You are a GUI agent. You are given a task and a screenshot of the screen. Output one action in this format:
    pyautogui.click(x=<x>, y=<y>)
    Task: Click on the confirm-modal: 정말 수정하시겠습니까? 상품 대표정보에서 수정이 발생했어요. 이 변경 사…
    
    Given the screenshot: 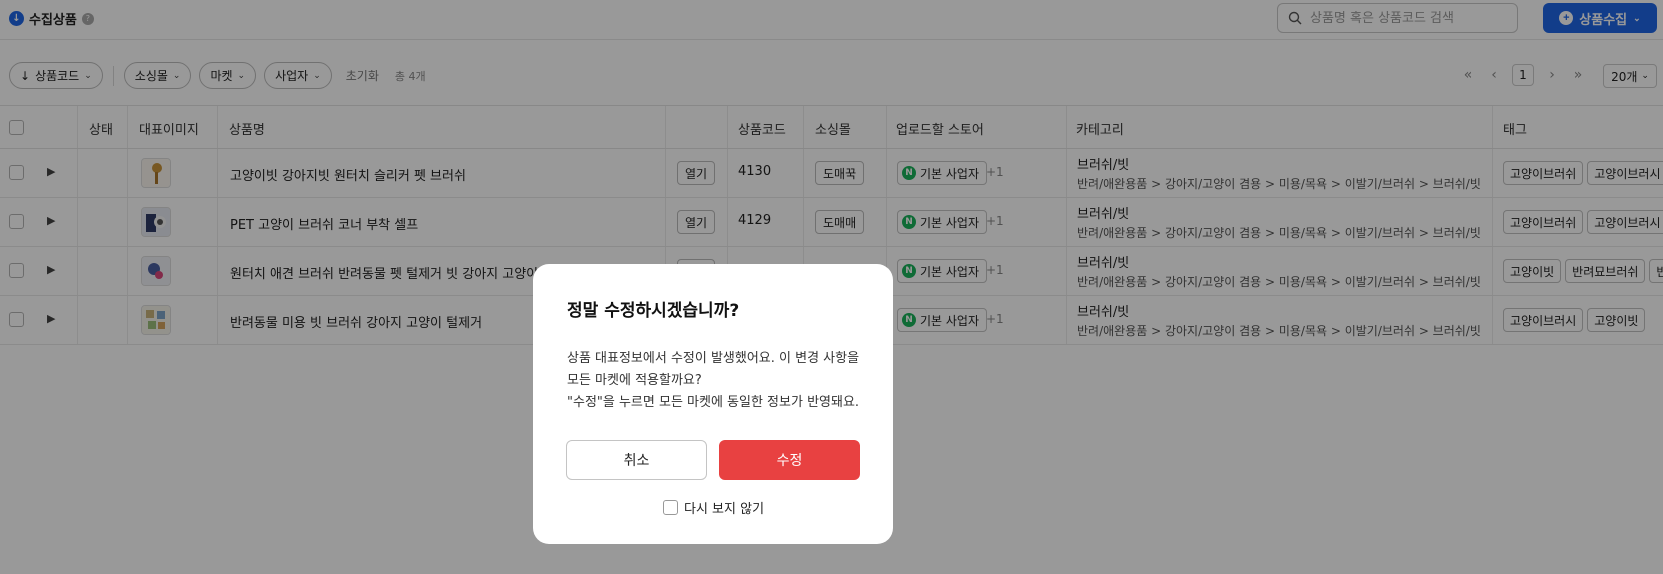 What is the action you would take?
    pyautogui.click(x=713, y=404)
    